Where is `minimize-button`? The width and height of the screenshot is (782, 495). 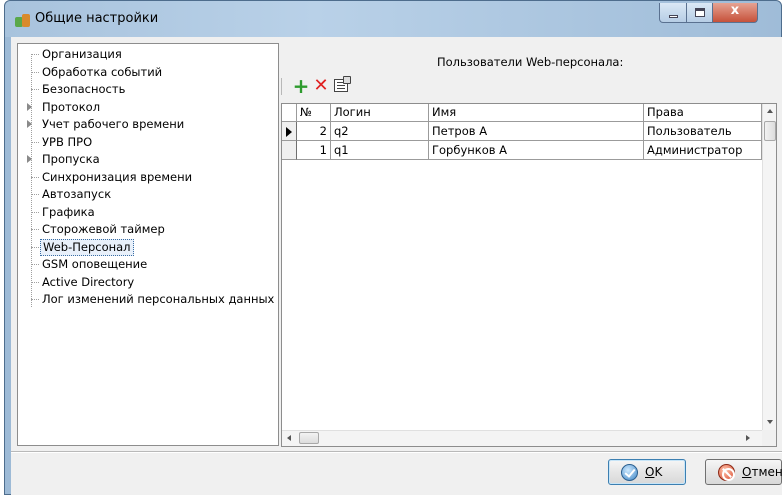
minimize-button is located at coordinates (673, 13).